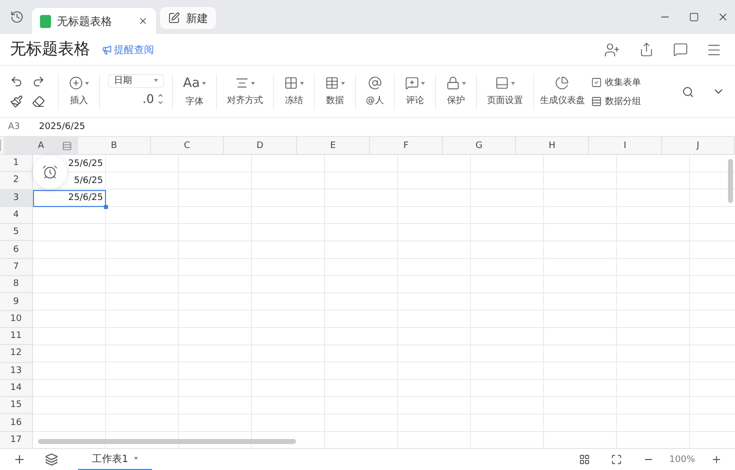 Image resolution: width=735 pixels, height=470 pixels. I want to click on document-title: 无标题表格, so click(50, 49).